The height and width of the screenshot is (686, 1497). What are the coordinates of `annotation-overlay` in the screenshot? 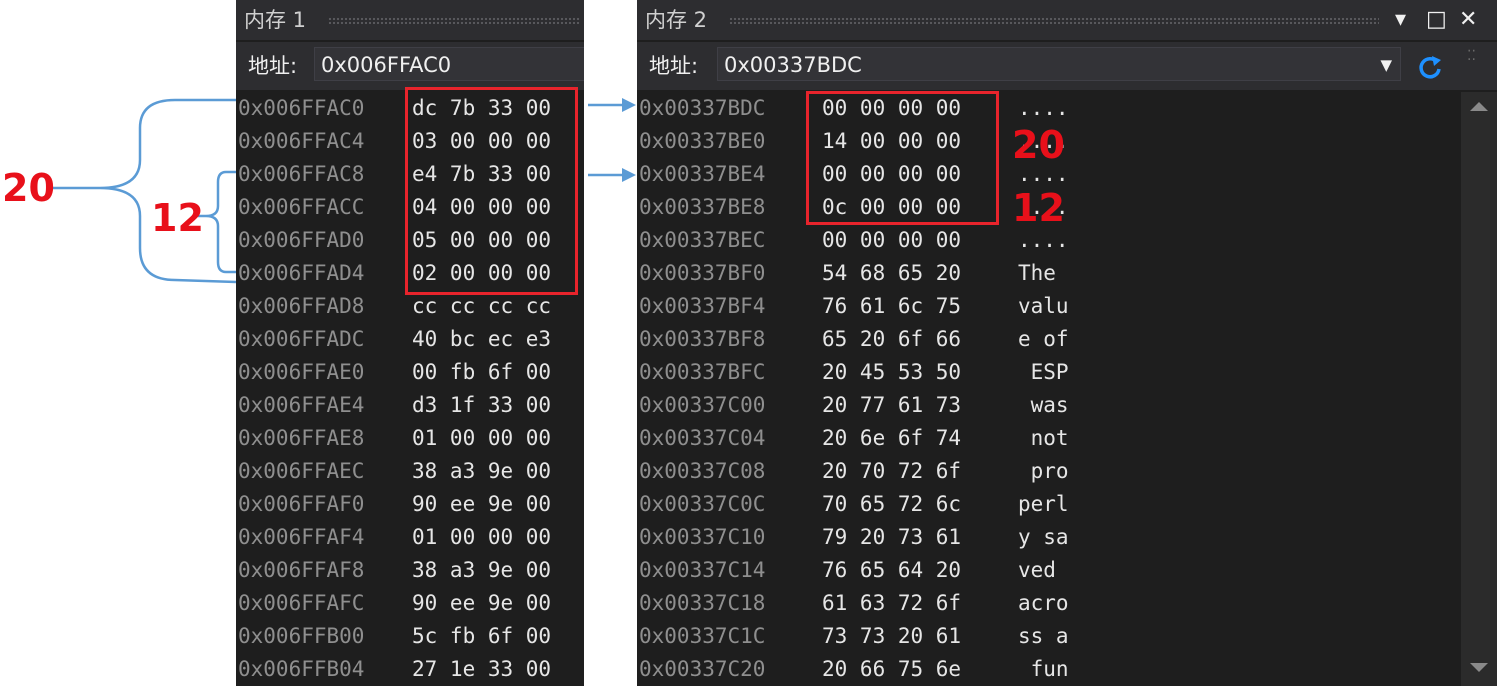 It's located at (341, 191).